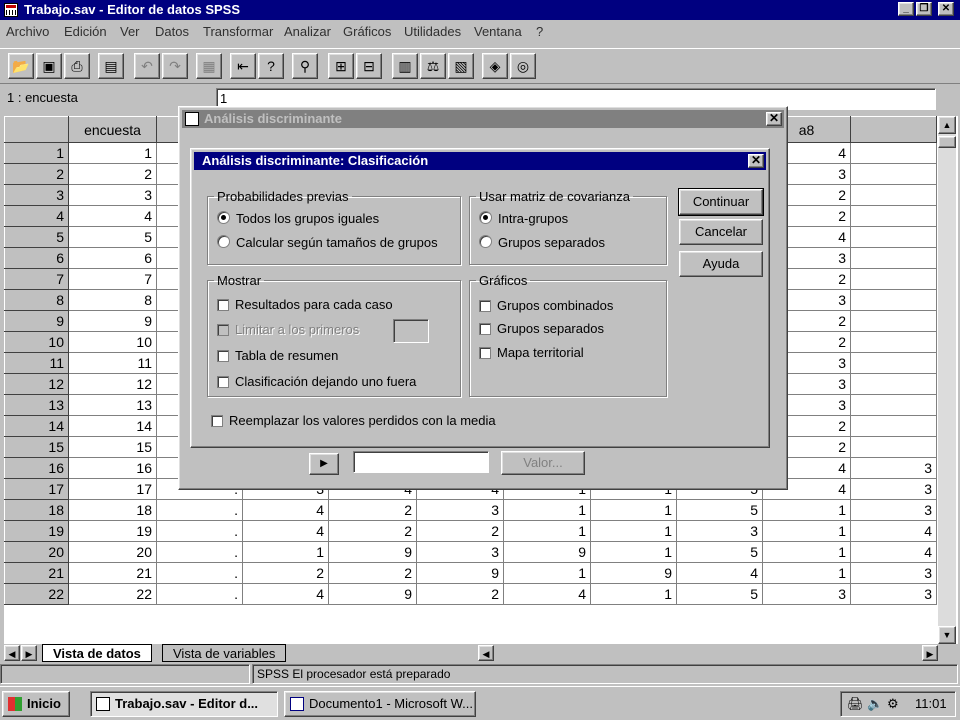  Describe the element at coordinates (307, 31) in the screenshot. I see `menu-analizar: Analizar` at that location.